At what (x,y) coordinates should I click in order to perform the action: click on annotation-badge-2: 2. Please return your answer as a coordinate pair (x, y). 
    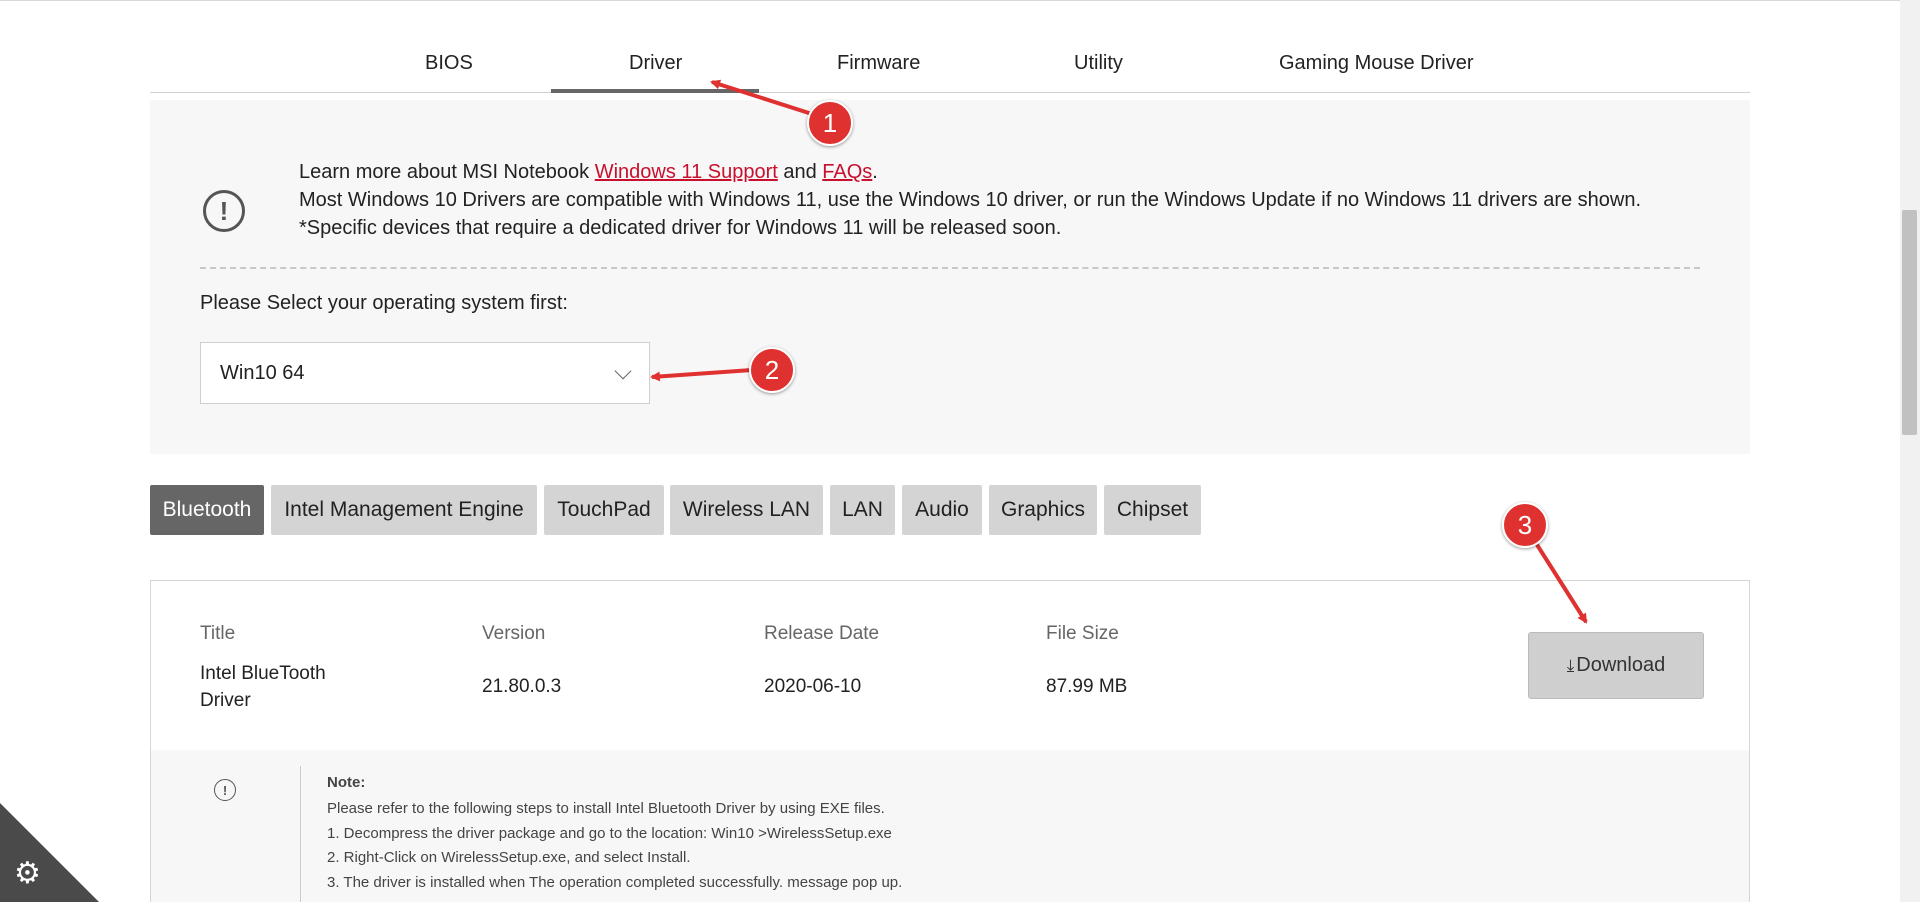
    Looking at the image, I should click on (772, 370).